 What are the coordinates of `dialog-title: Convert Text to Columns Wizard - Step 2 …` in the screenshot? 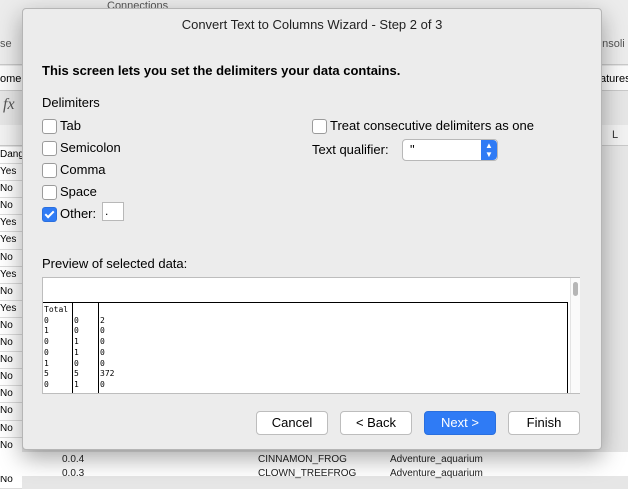 It's located at (312, 24).